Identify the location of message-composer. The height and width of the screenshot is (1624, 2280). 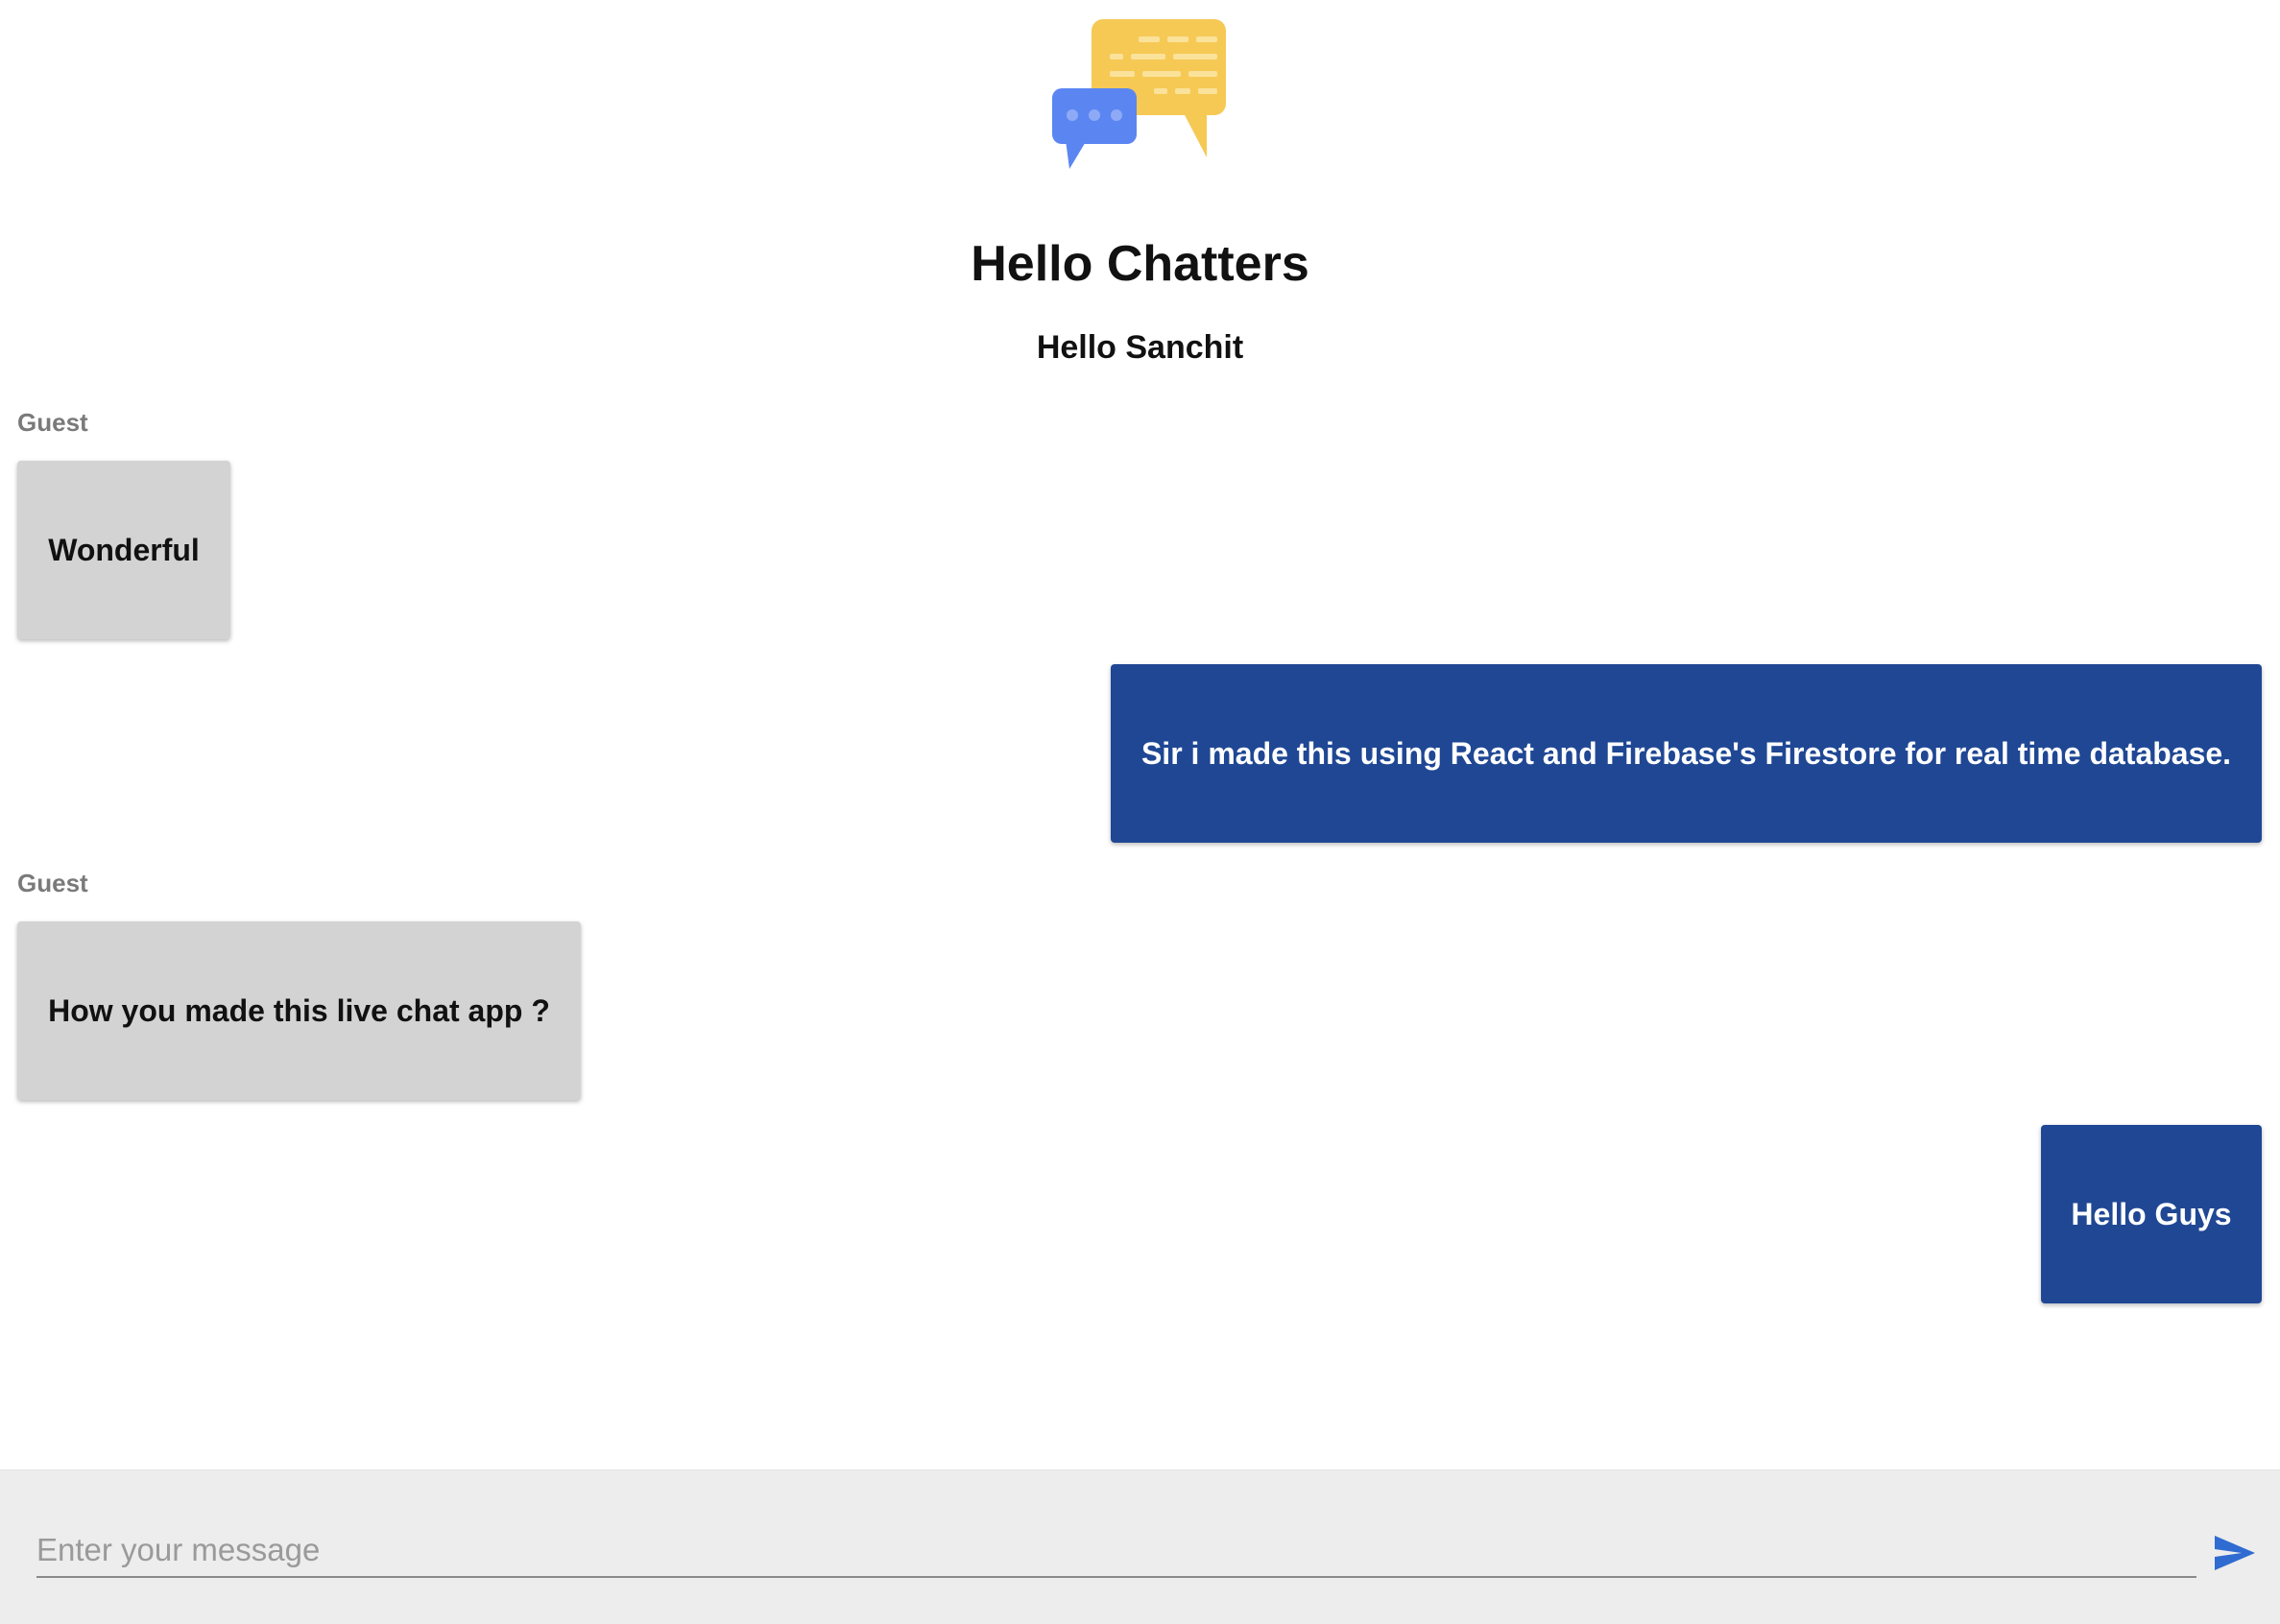
(1140, 1546).